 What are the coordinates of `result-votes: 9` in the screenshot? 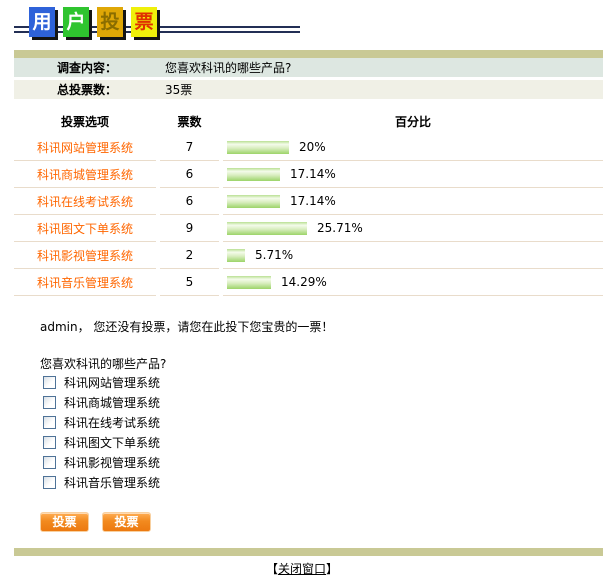 It's located at (189, 228).